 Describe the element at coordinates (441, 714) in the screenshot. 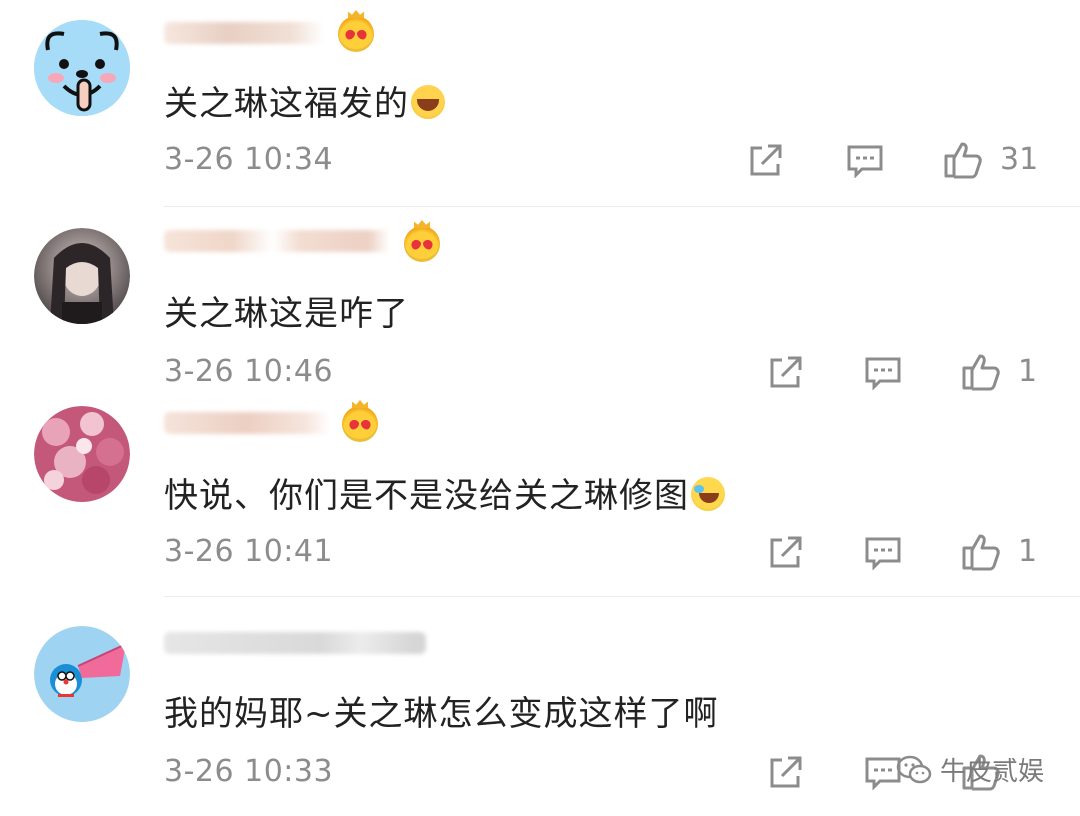

I see `comment-text: 我的妈耶~关之琳怎么变成这样了啊` at that location.